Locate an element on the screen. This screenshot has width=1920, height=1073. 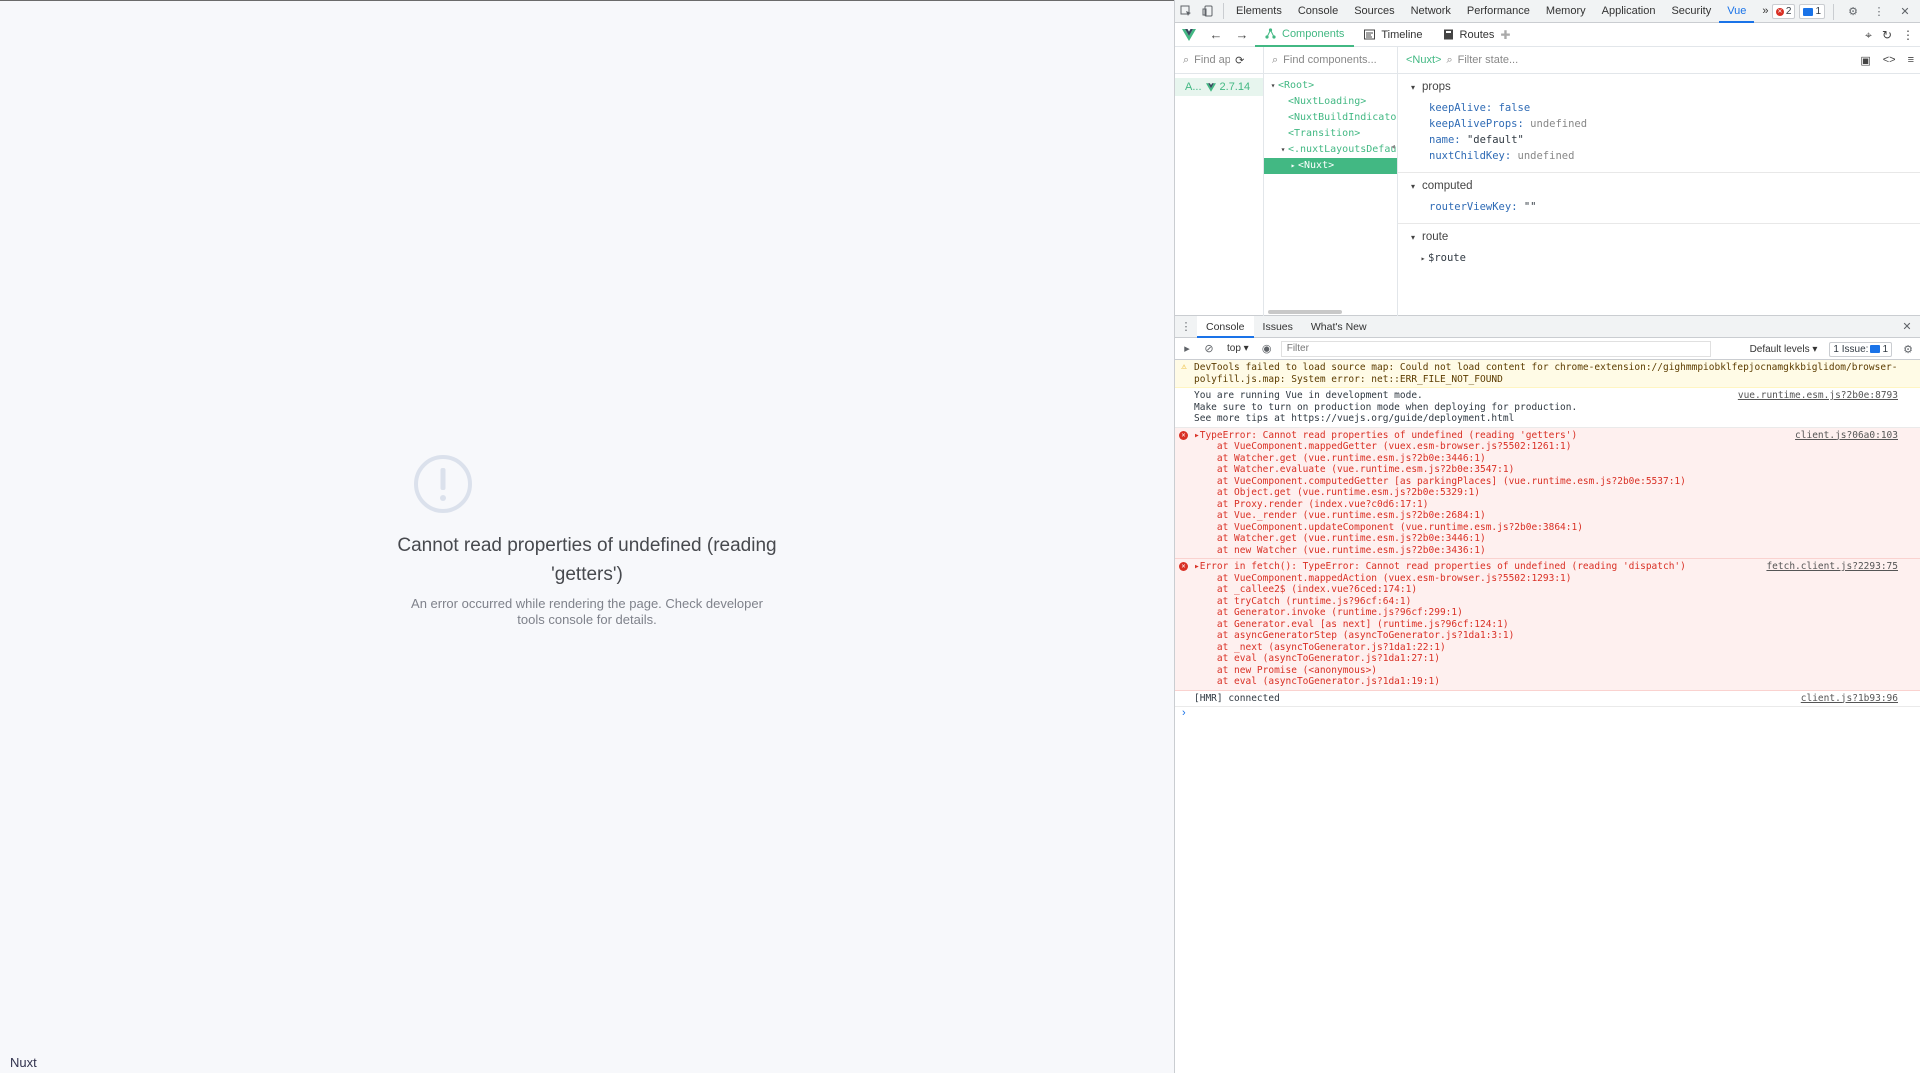
state-filter: <Nuxt> ⌕ Filter state... ▣ <> ≡ is located at coordinates (1659, 60).